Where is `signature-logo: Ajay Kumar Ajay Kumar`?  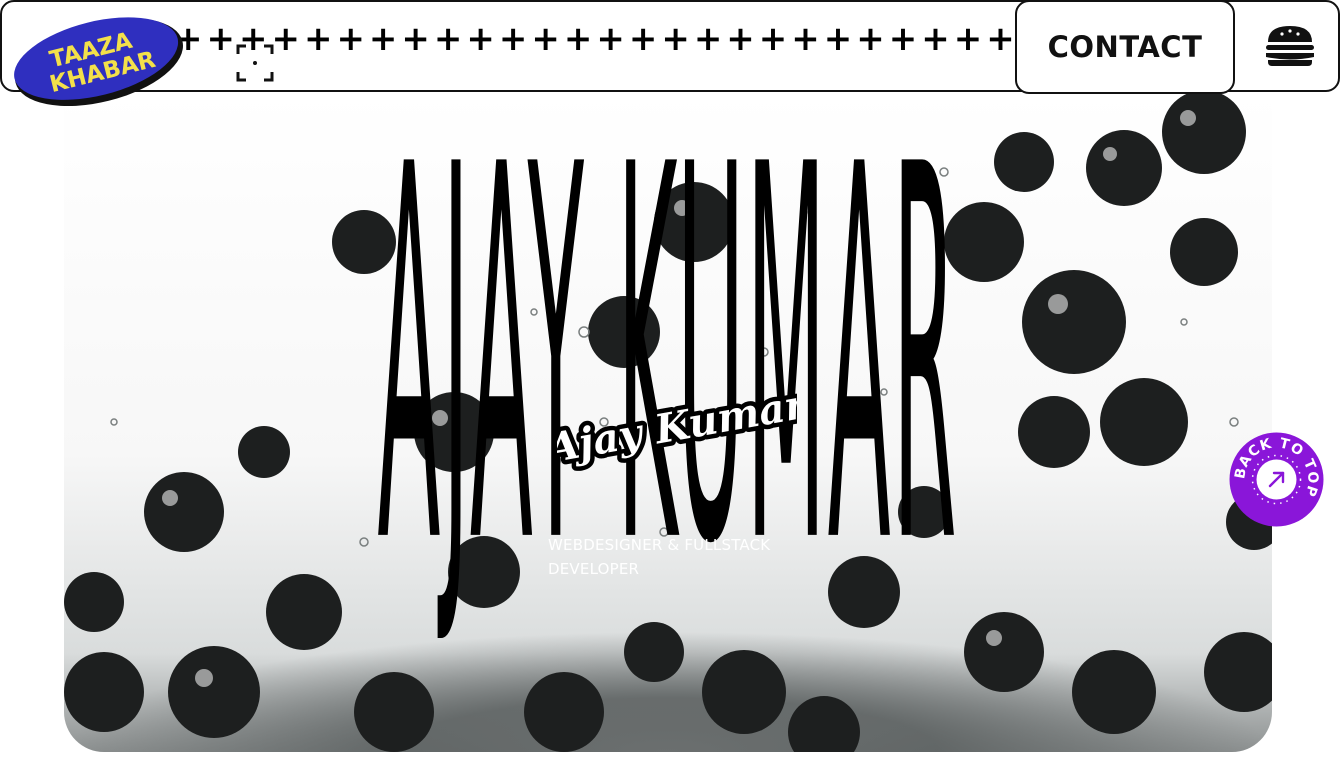
signature-logo: Ajay Kumar Ajay Kumar is located at coordinates (677, 427).